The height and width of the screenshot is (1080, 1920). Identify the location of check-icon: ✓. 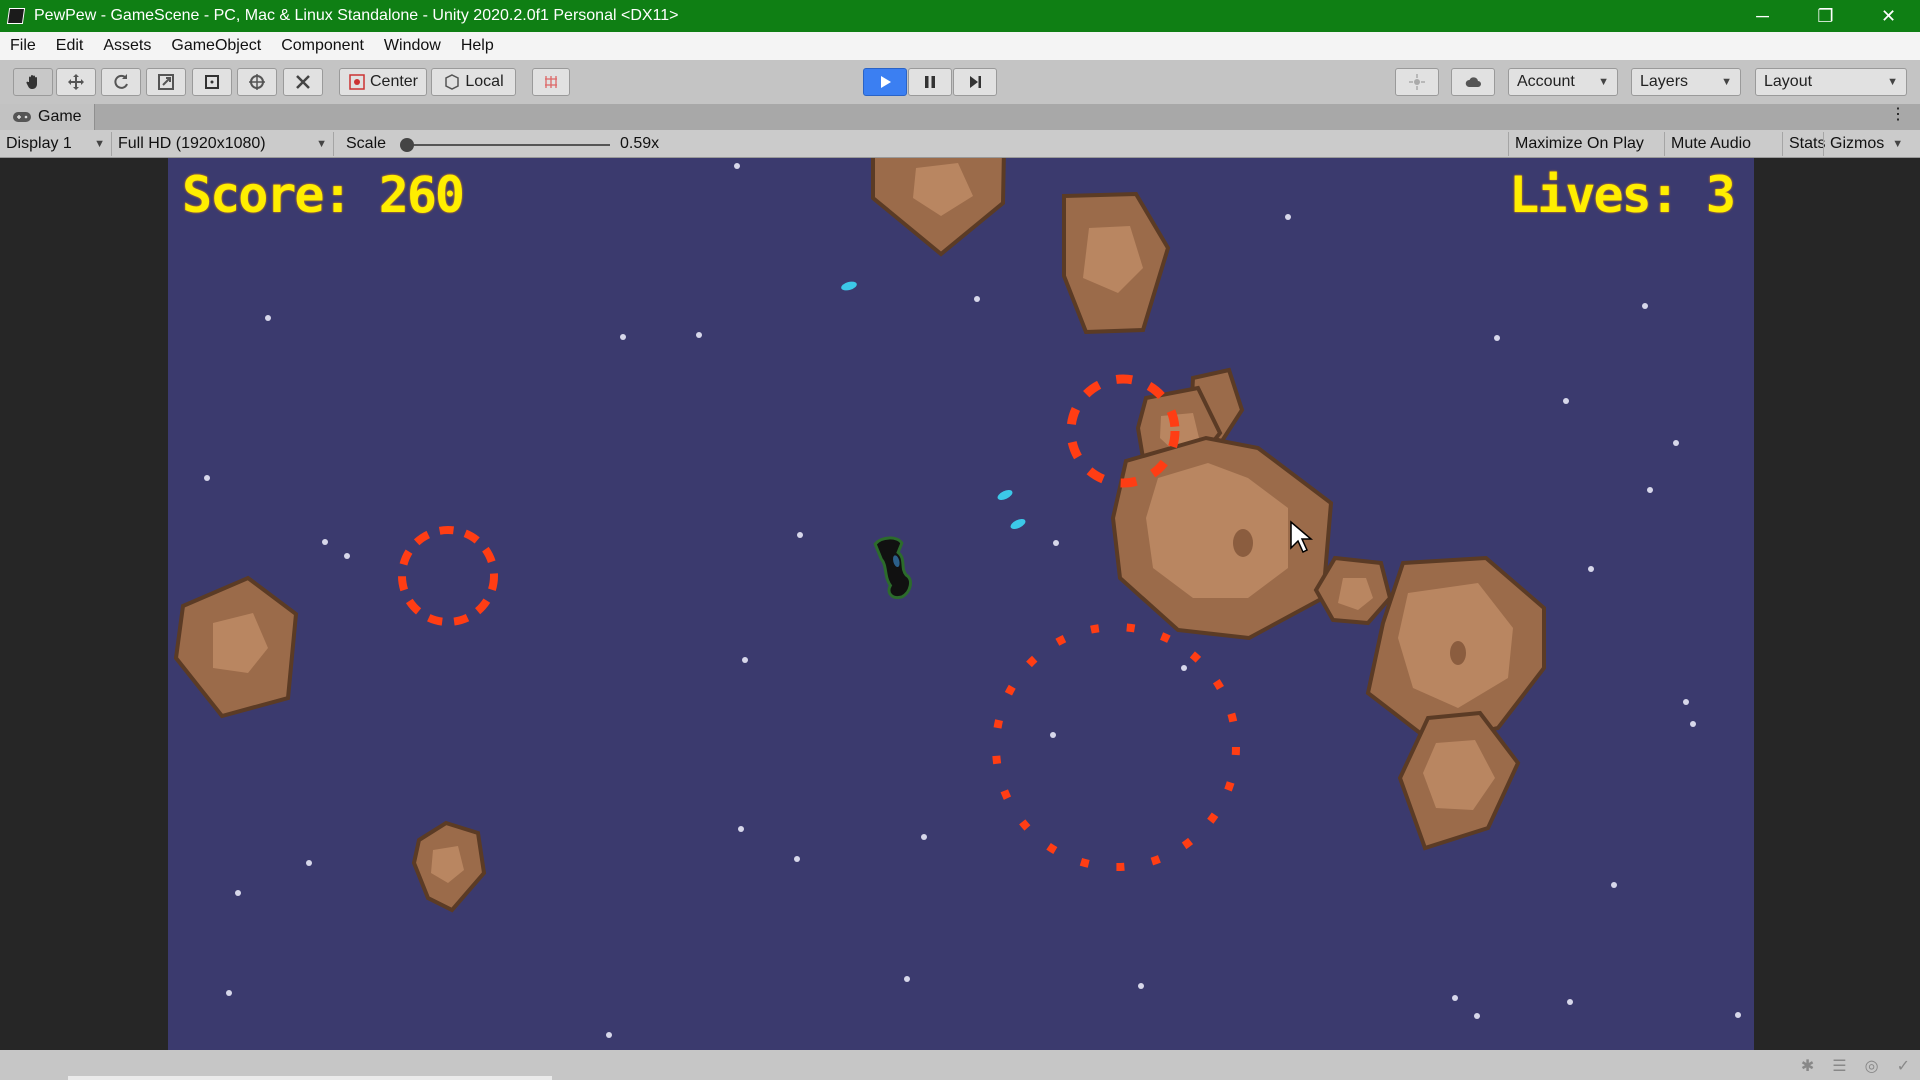
(1903, 1066).